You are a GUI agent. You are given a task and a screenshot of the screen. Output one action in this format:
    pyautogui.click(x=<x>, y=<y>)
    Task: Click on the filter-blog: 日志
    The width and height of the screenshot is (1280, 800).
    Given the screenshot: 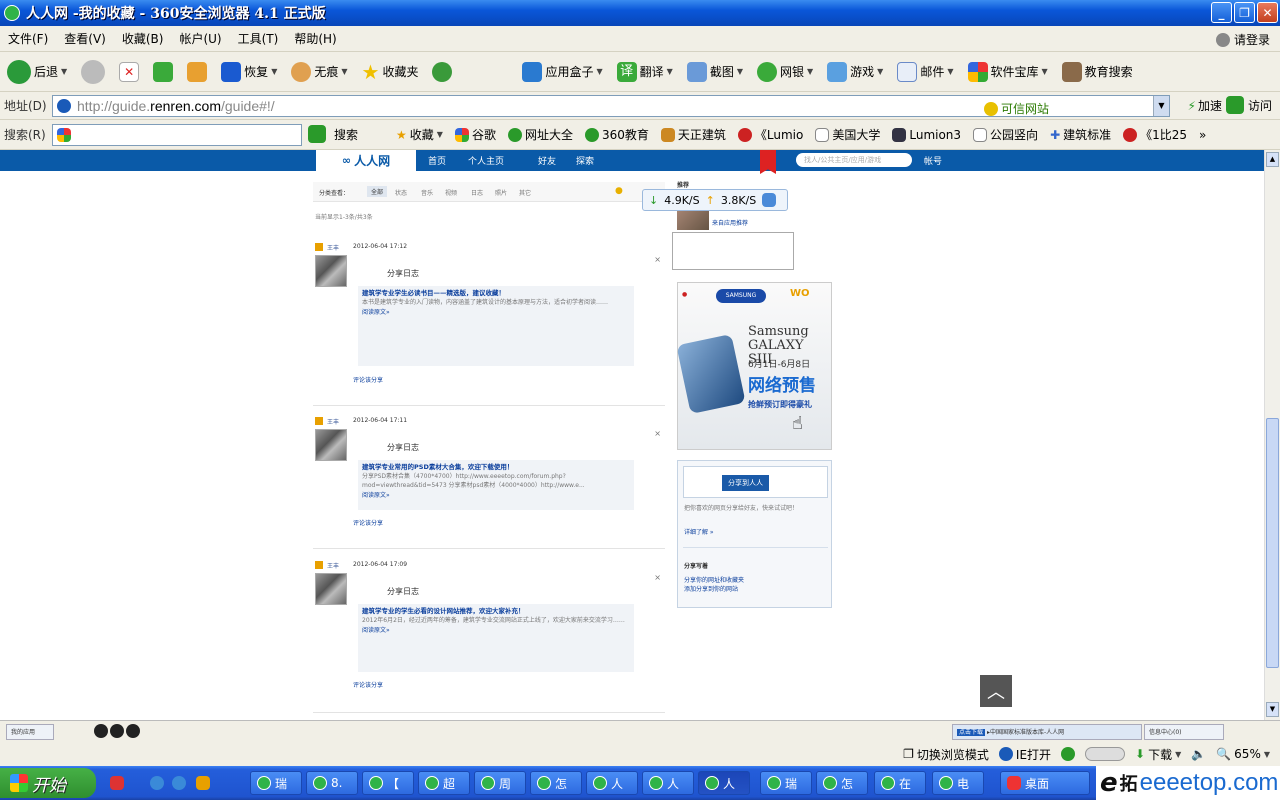 What is the action you would take?
    pyautogui.click(x=477, y=192)
    